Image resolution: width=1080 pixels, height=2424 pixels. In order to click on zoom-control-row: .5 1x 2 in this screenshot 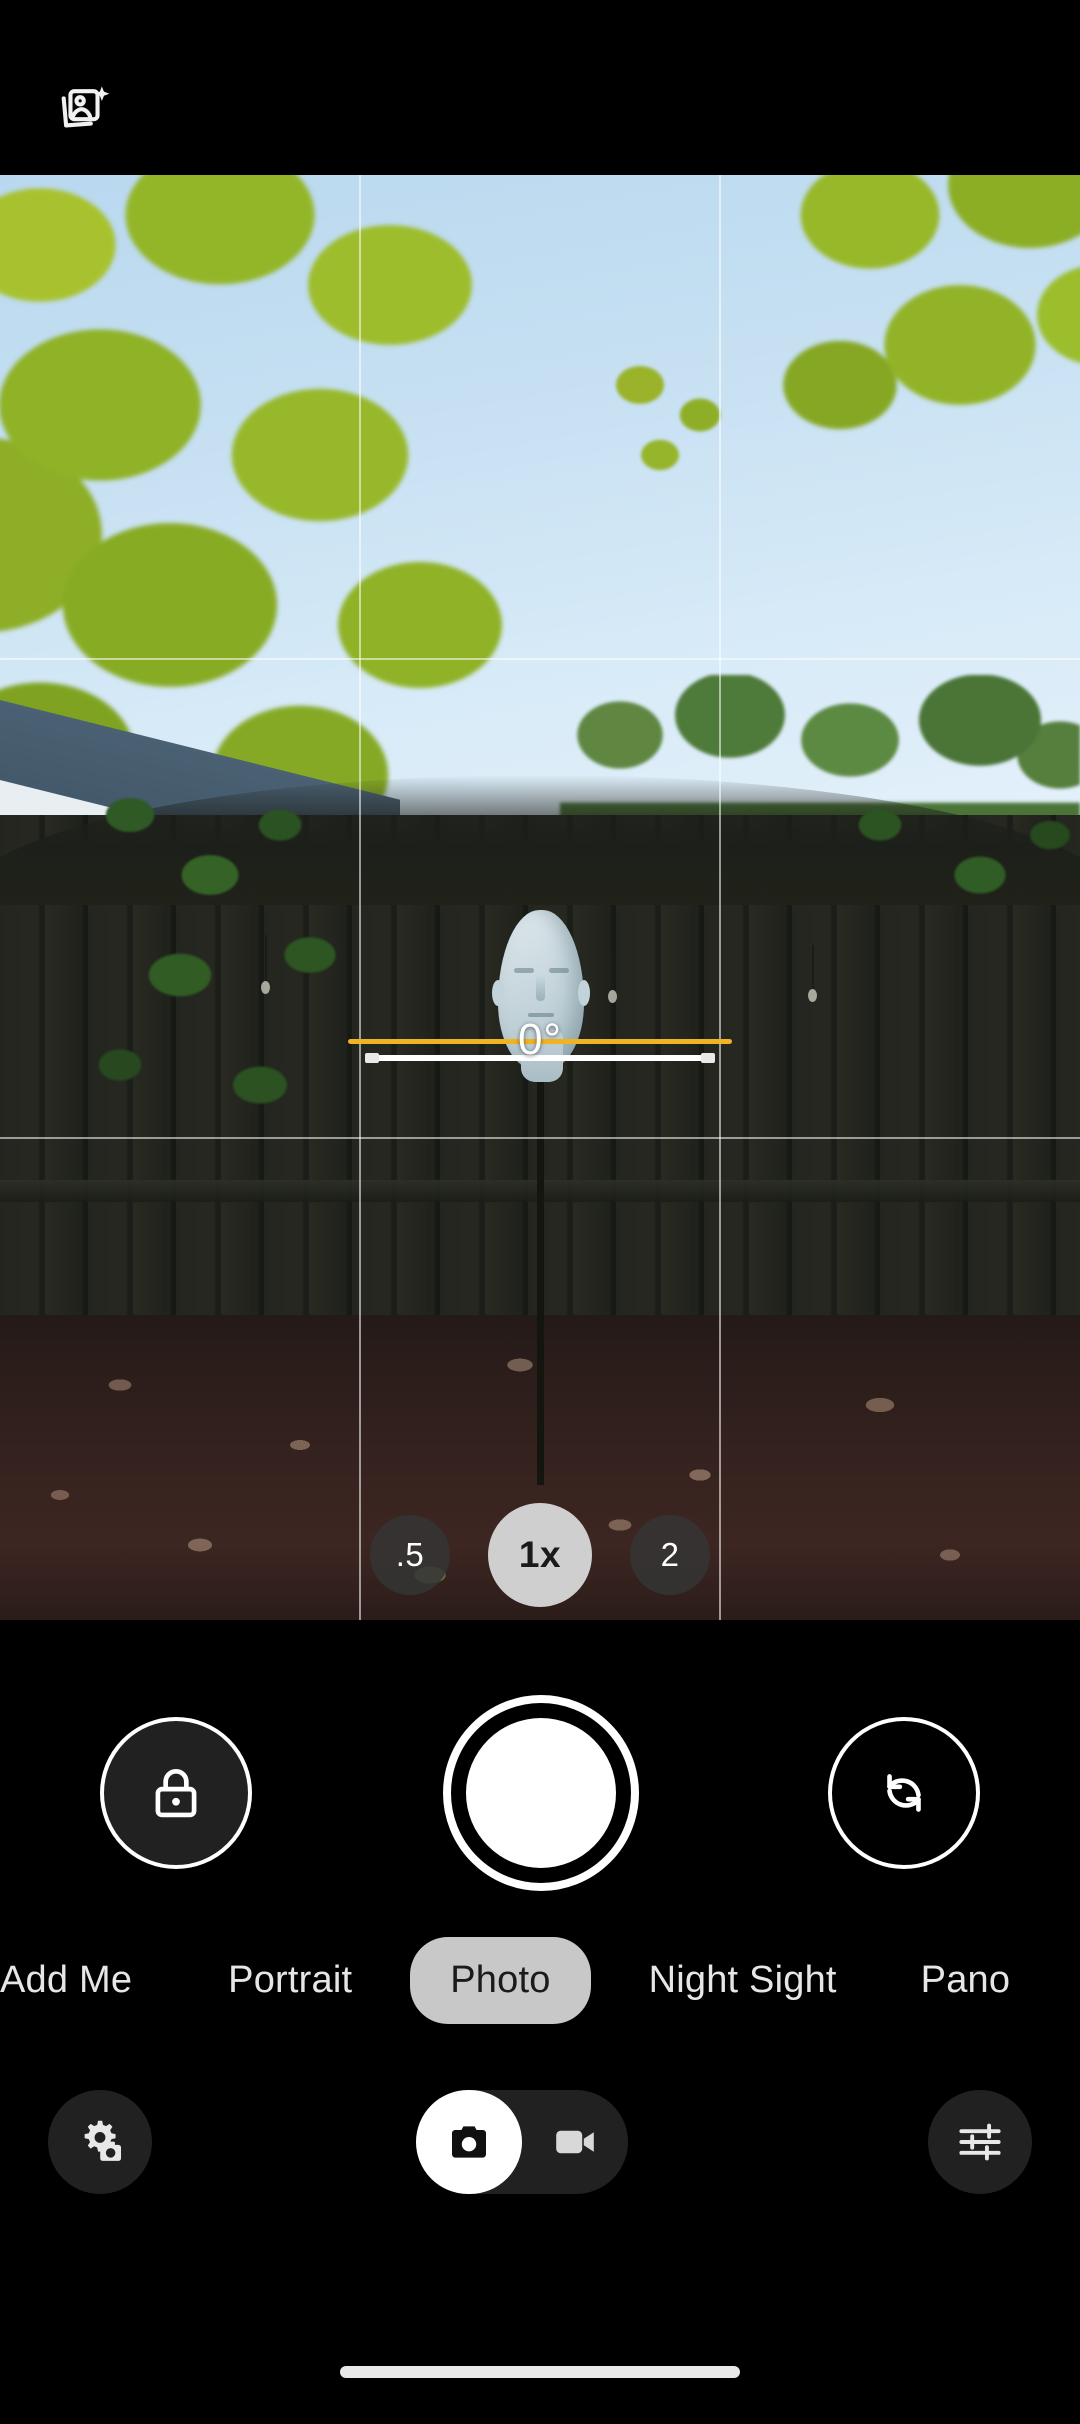, I will do `click(540, 1555)`.